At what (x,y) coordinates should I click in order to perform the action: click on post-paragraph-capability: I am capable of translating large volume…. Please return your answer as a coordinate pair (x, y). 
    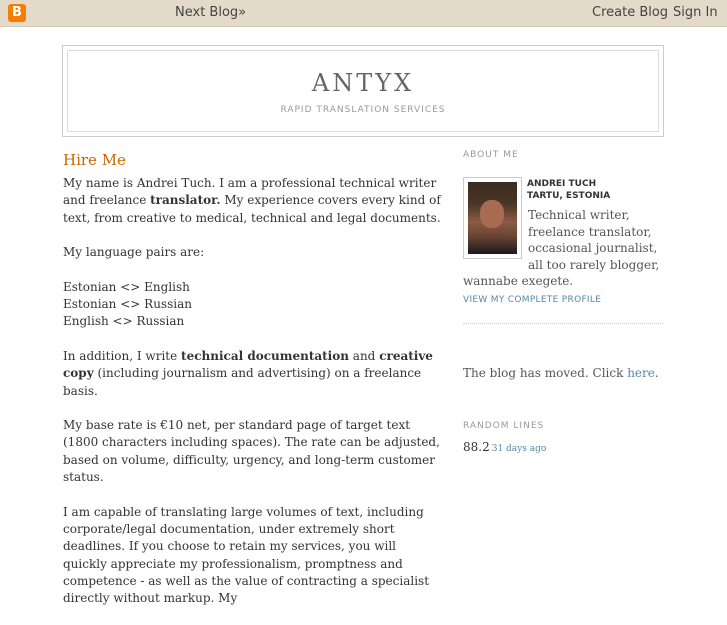
    Looking at the image, I should click on (246, 555).